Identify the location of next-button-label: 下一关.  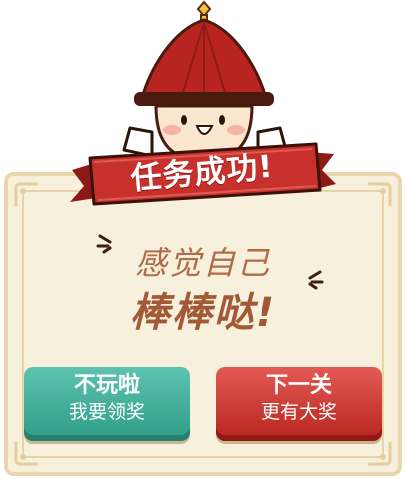
(298, 385).